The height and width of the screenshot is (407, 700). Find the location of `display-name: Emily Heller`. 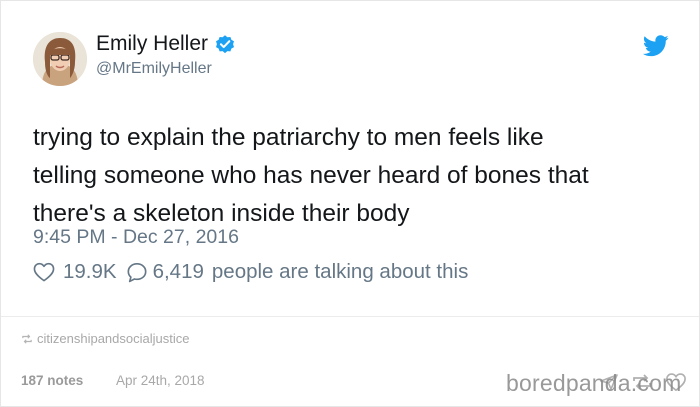

display-name: Emily Heller is located at coordinates (152, 44).